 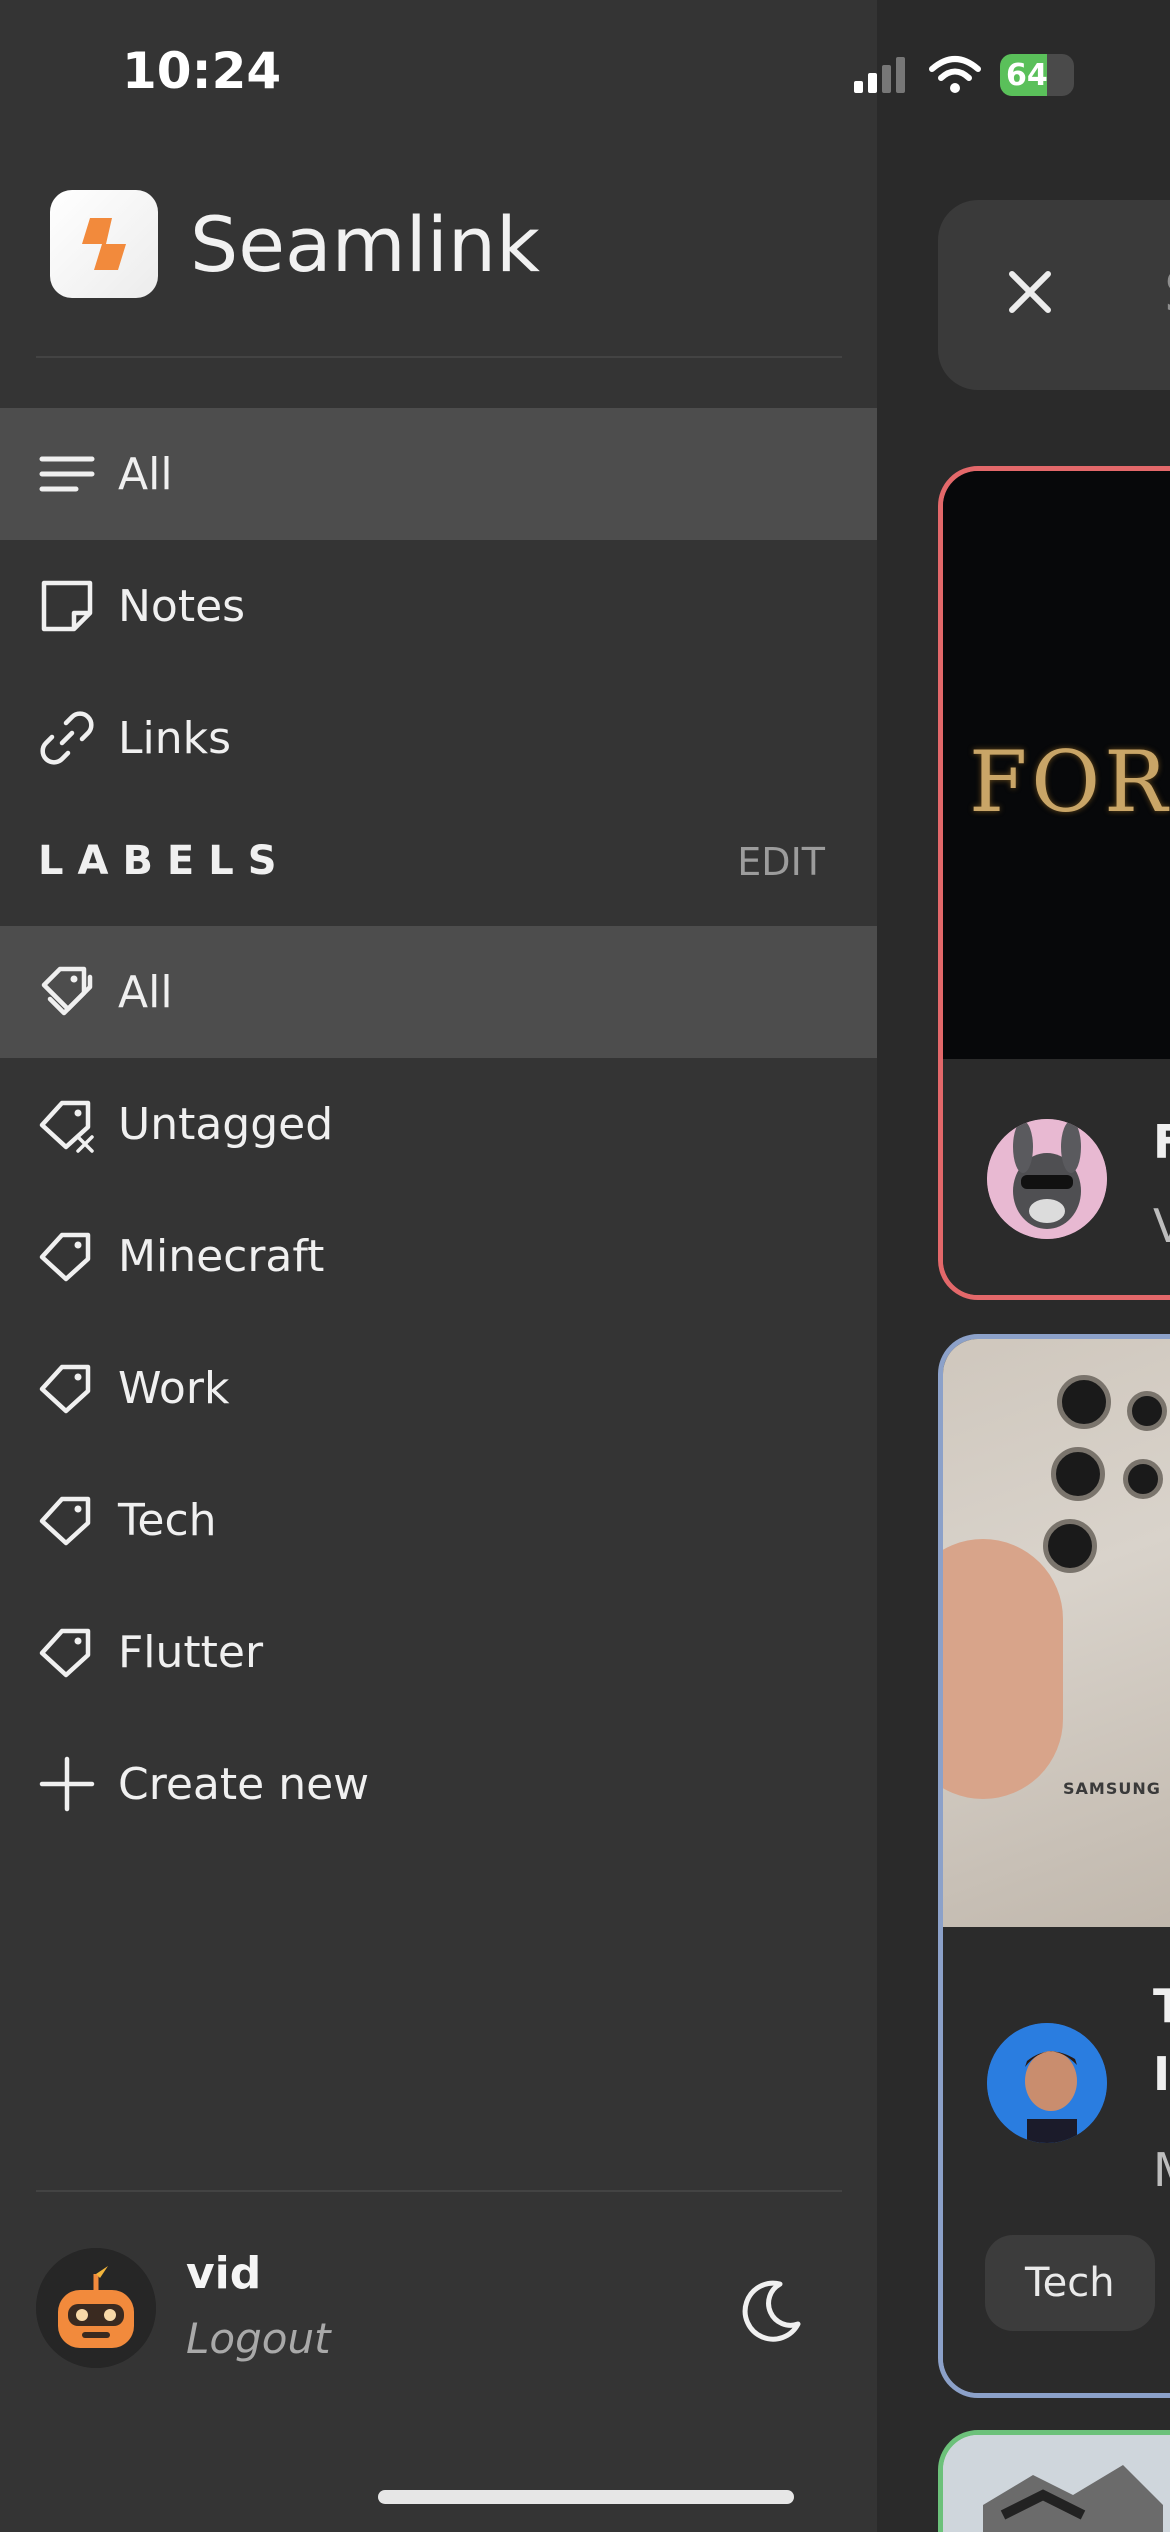 I want to click on label-item-all: All, so click(x=438, y=992).